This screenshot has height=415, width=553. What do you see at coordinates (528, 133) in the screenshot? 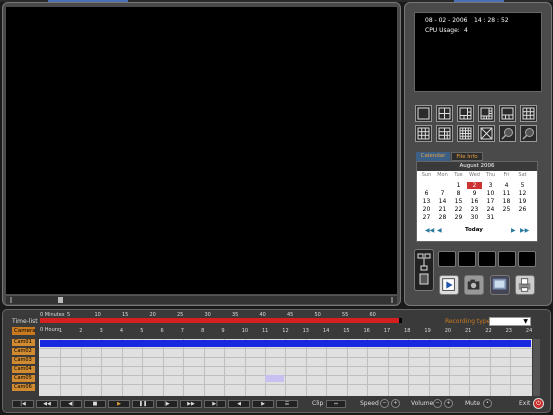
I see `zoom-out-button` at bounding box center [528, 133].